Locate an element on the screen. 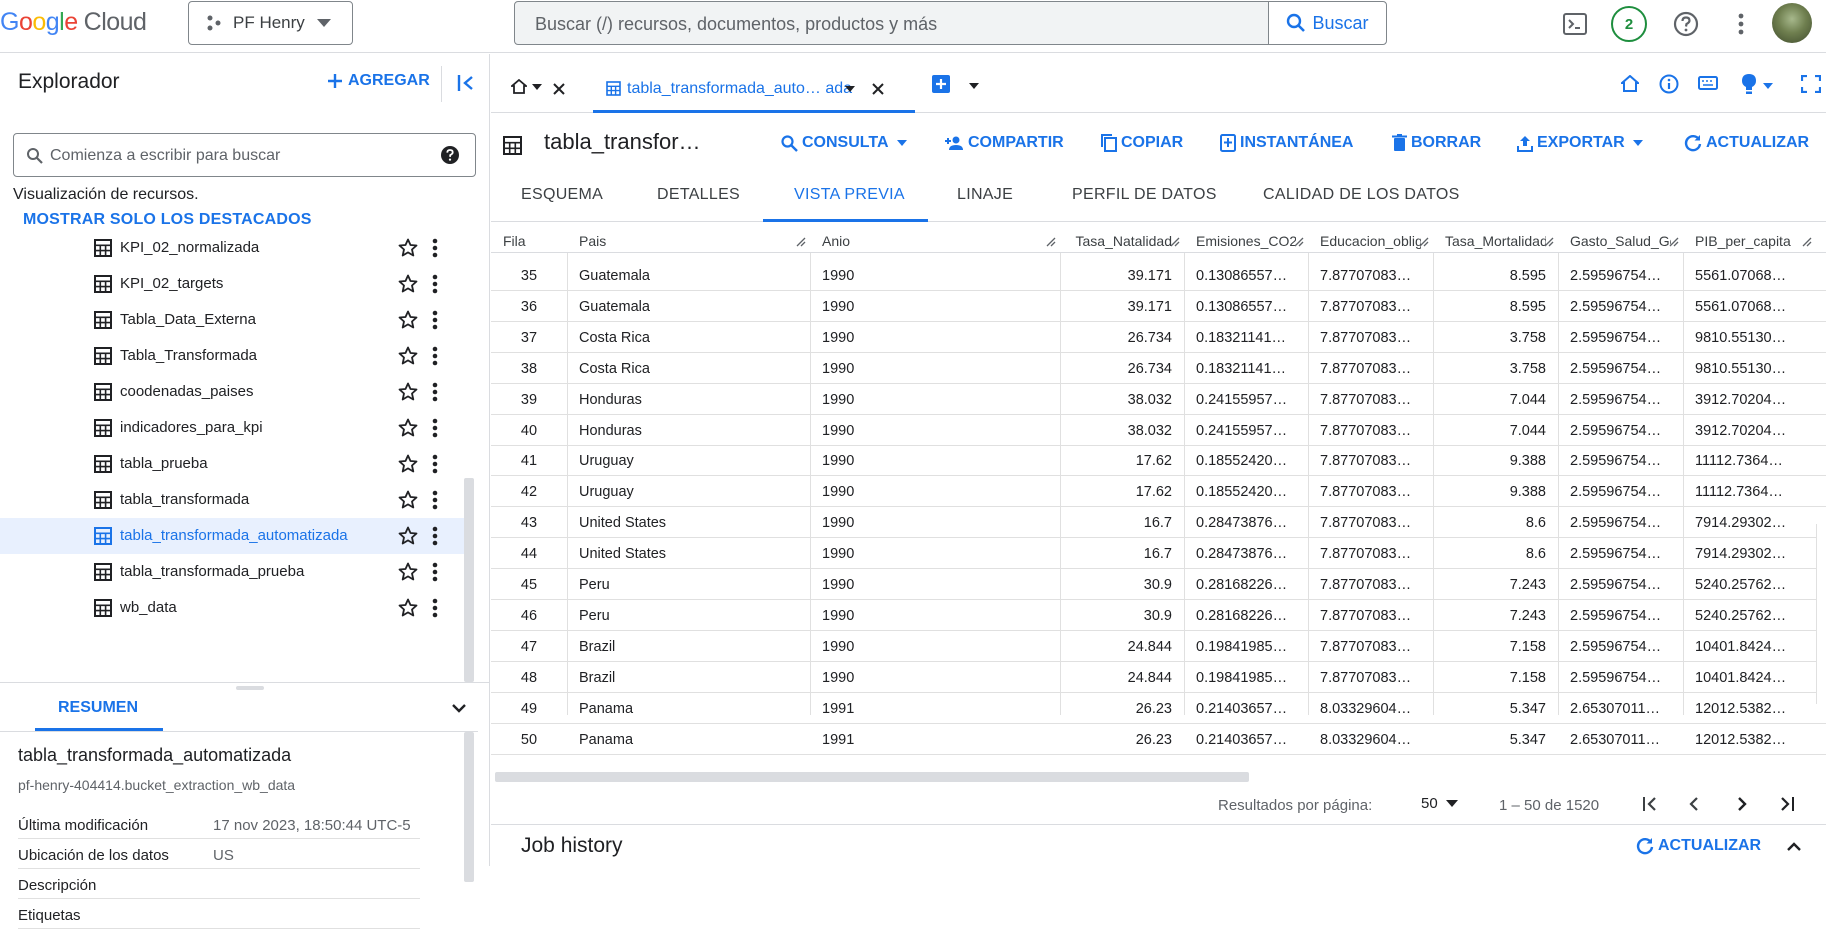 This screenshot has height=929, width=1826. horizontal-scrollbar is located at coordinates (872, 777).